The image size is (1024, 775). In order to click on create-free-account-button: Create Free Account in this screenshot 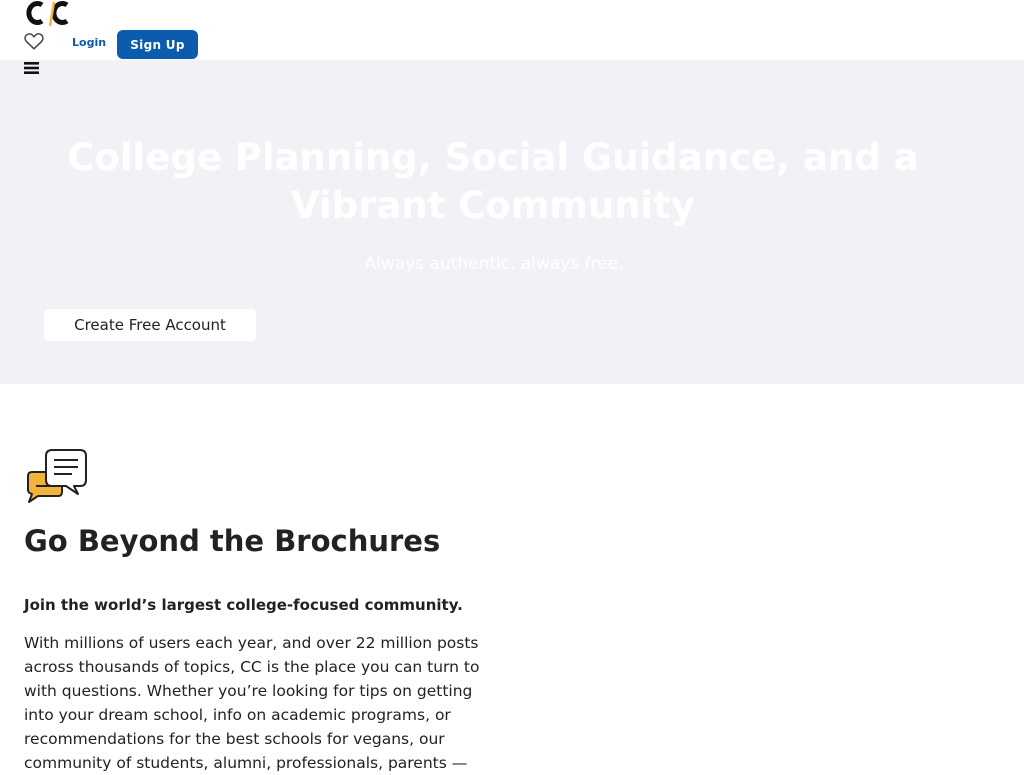, I will do `click(150, 325)`.